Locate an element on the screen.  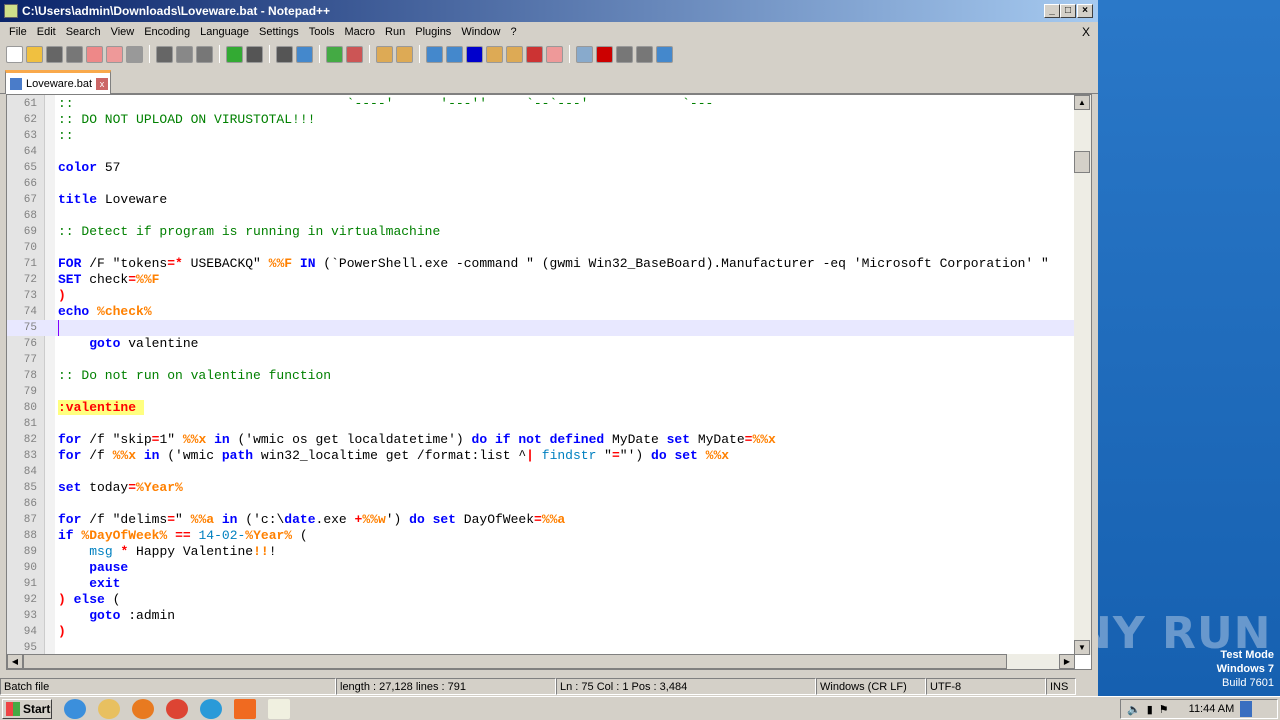
menu-plugins: Plugins is located at coordinates (433, 32).